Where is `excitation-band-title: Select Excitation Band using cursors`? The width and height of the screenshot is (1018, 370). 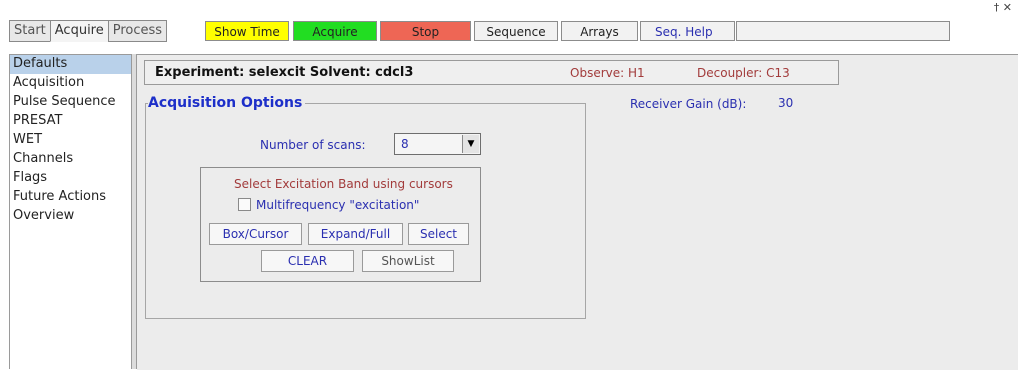 excitation-band-title: Select Excitation Band using cursors is located at coordinates (343, 184).